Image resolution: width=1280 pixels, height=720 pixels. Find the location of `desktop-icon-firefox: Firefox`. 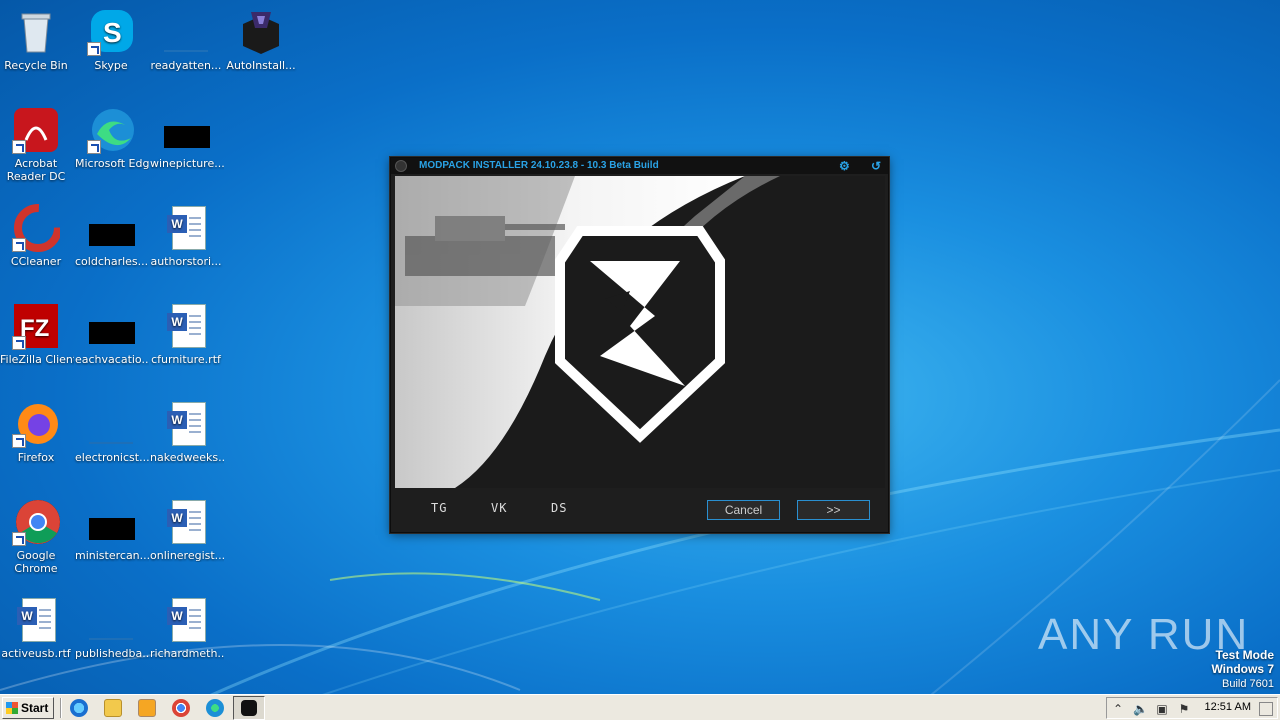

desktop-icon-firefox: Firefox is located at coordinates (37, 432).